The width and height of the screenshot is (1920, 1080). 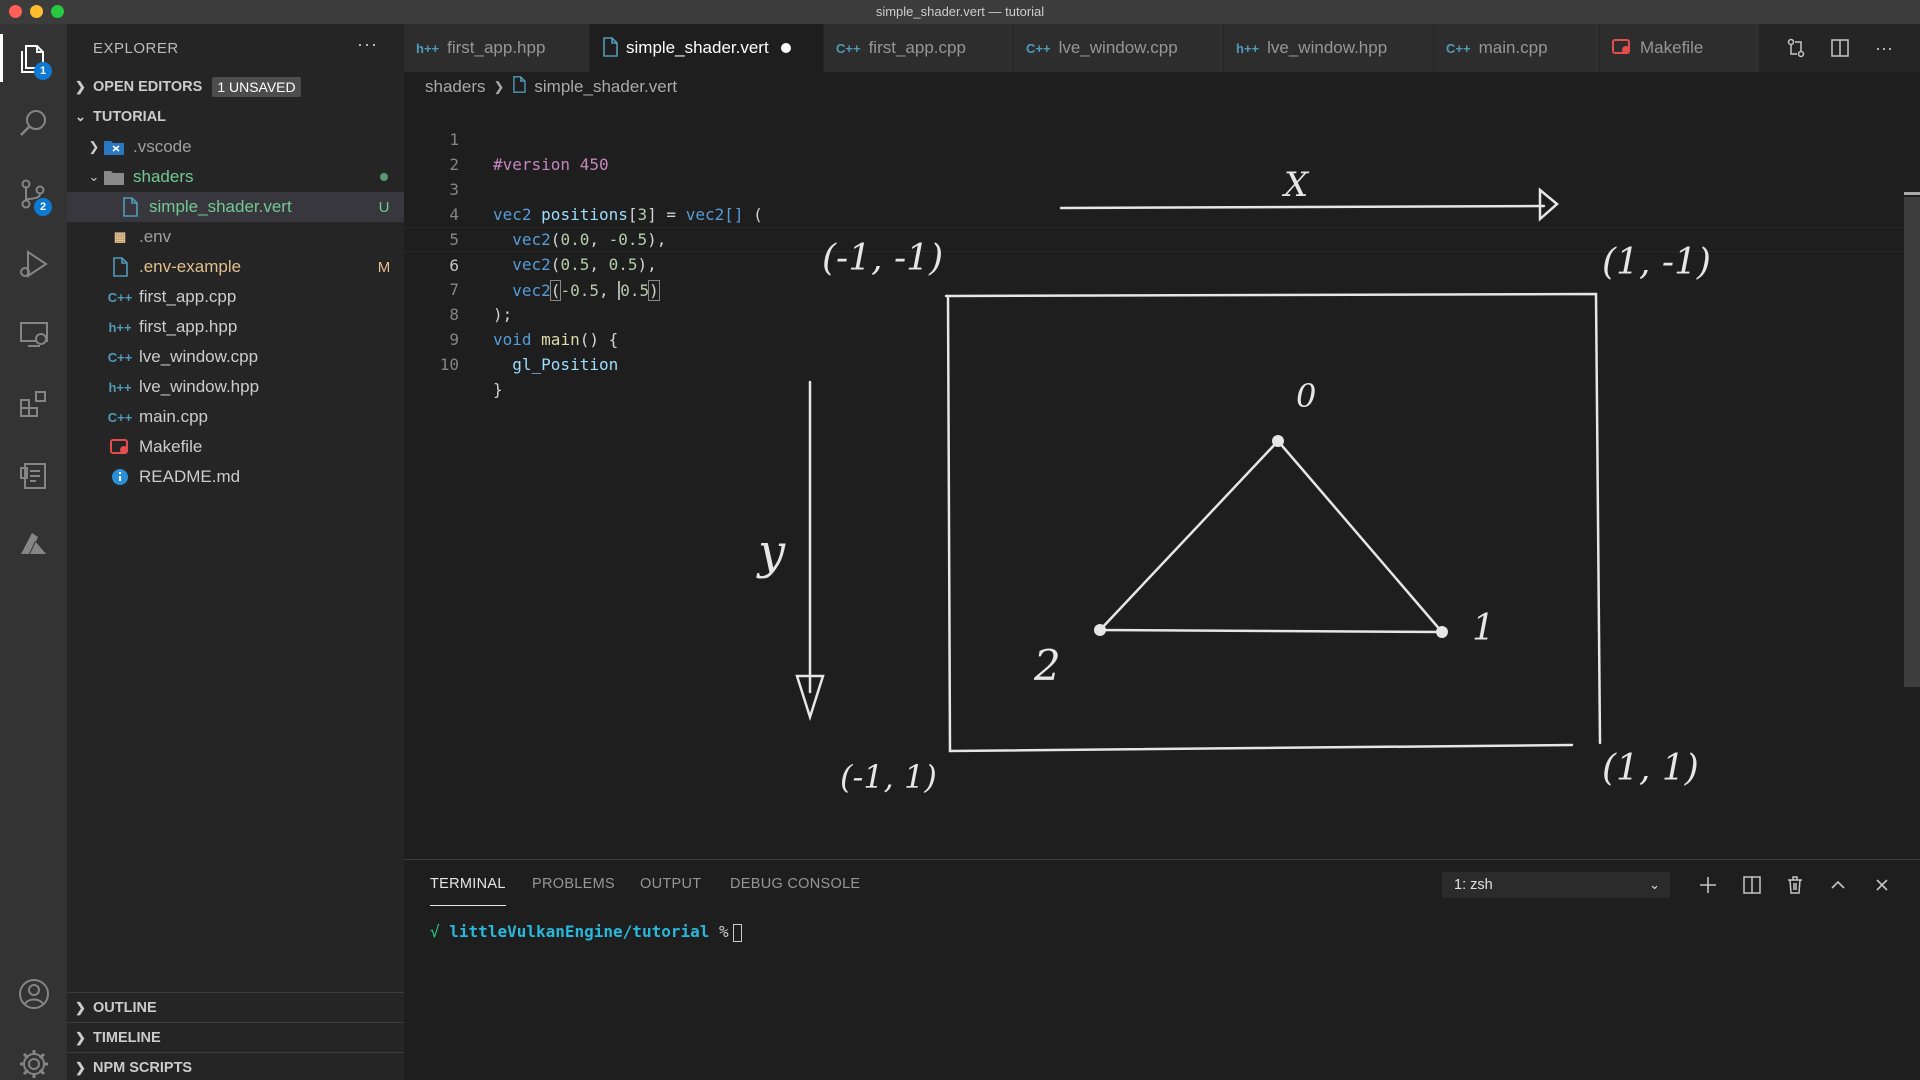 What do you see at coordinates (1912, 193) in the screenshot?
I see `overview-ruler-cursor` at bounding box center [1912, 193].